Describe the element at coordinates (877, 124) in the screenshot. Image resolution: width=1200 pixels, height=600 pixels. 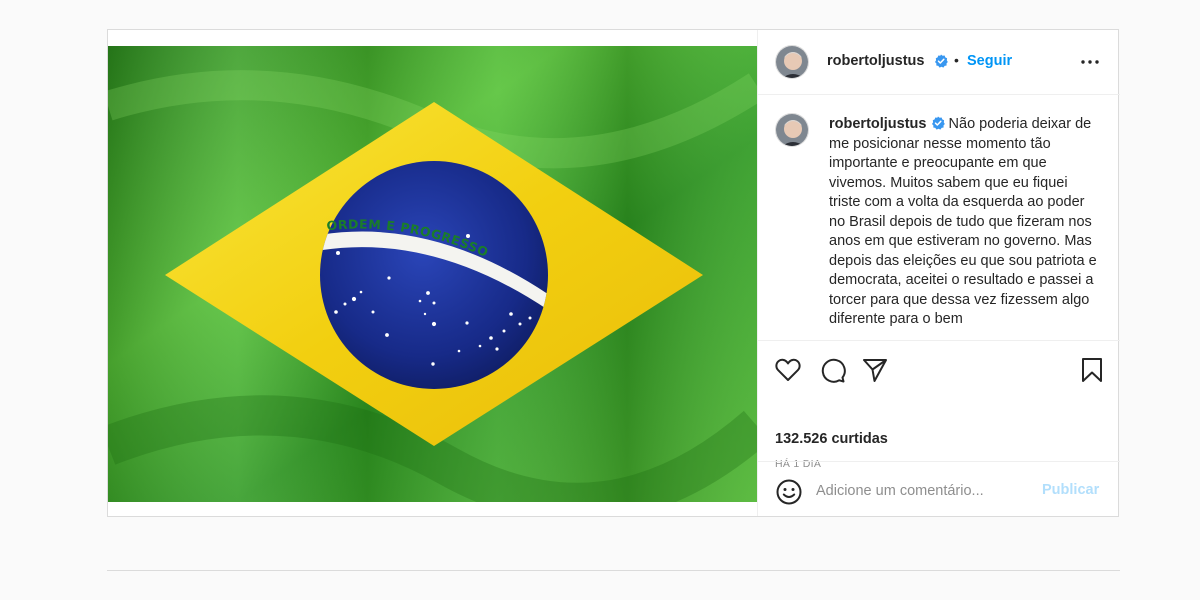
I see `caption-username: robertoljustus` at that location.